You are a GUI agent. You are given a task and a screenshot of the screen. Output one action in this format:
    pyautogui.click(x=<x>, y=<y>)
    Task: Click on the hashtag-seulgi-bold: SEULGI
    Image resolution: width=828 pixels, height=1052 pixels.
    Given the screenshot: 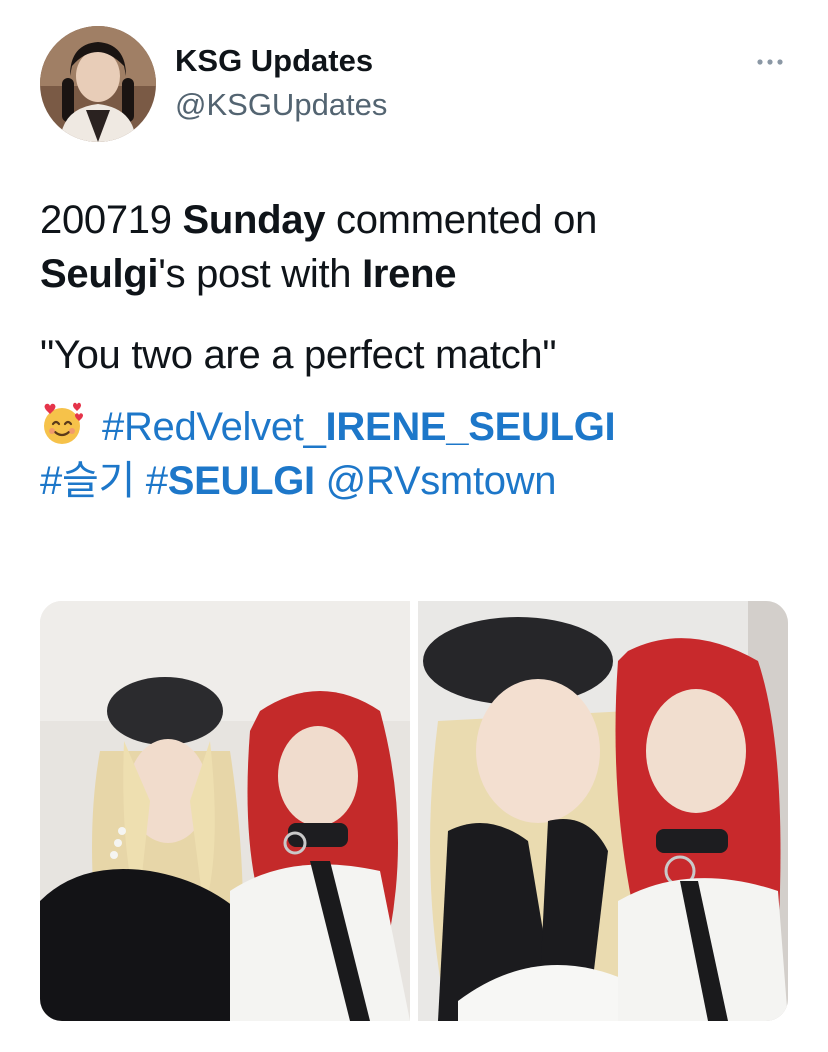 What is the action you would take?
    pyautogui.click(x=241, y=481)
    